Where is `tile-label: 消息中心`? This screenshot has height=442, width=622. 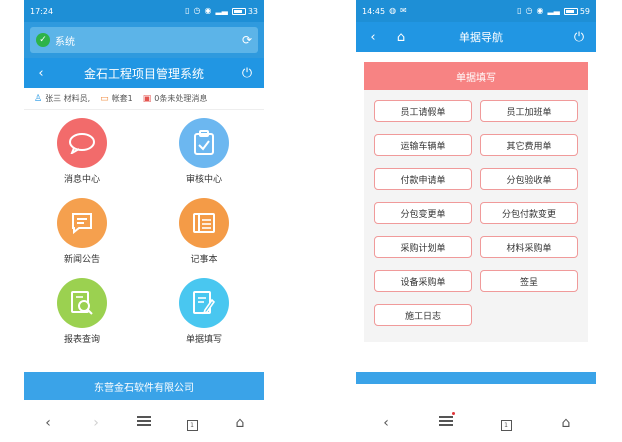
tile-label: 消息中心 is located at coordinates (81, 180).